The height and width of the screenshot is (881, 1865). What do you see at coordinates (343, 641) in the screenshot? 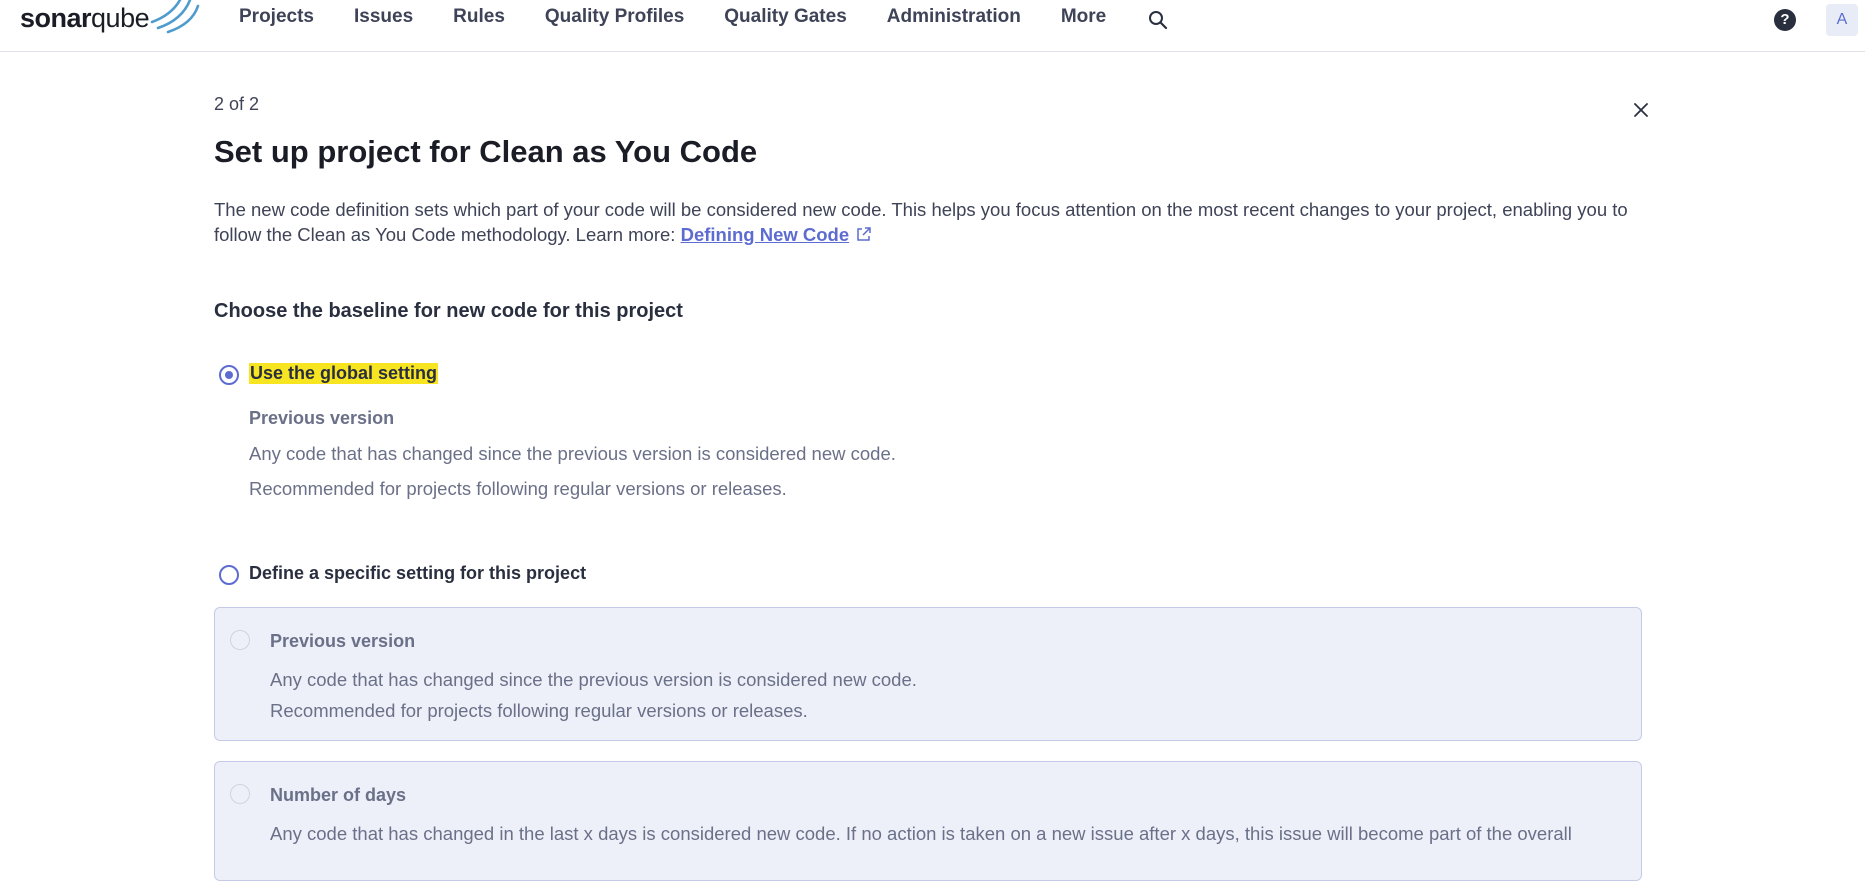
I see `previous-version-title: Previous version` at bounding box center [343, 641].